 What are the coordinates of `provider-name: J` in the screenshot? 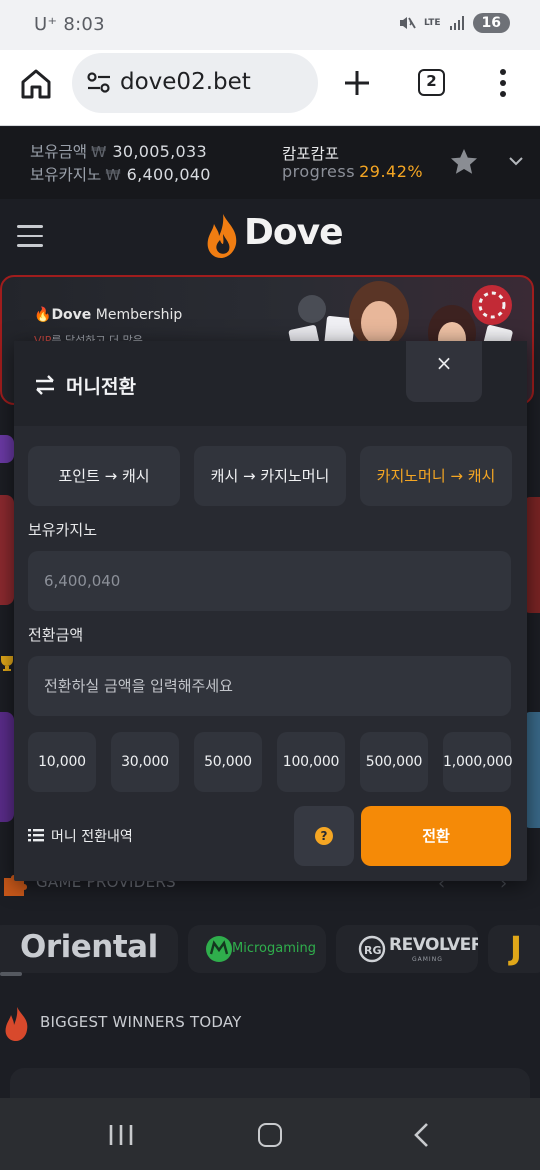 It's located at (516, 948).